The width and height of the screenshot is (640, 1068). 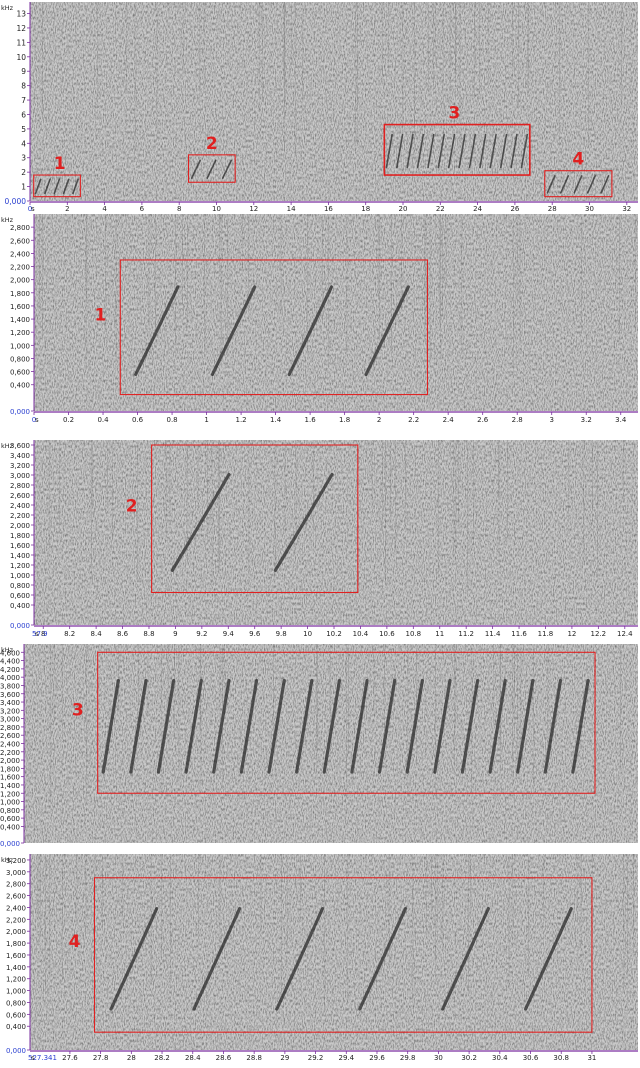 I want to click on x-tick-label: 3.2, so click(x=586, y=420).